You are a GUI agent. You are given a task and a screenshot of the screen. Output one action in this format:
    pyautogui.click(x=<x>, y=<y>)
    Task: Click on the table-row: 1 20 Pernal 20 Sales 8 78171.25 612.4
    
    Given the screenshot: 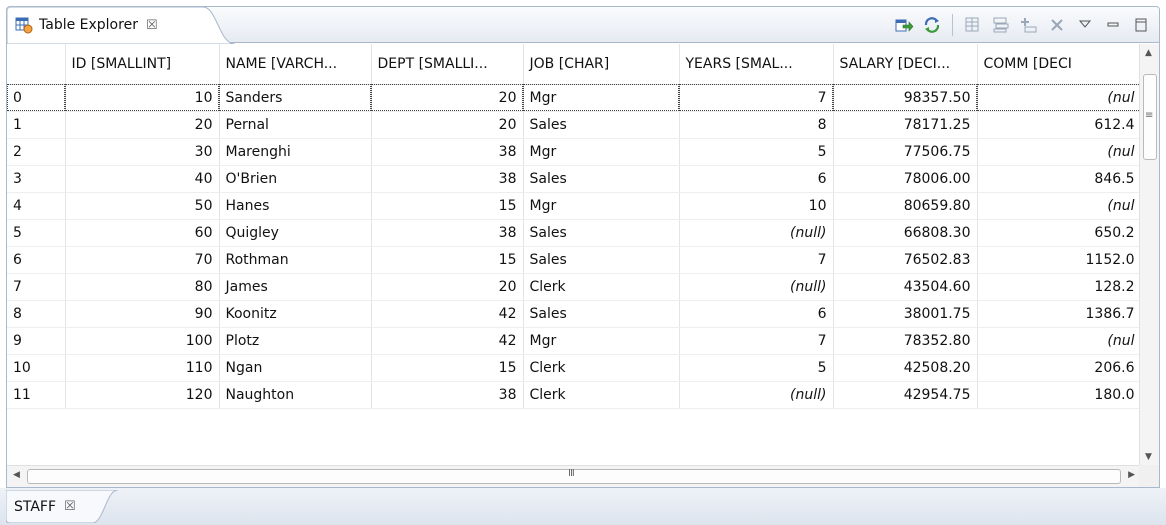 What is the action you would take?
    pyautogui.click(x=574, y=125)
    